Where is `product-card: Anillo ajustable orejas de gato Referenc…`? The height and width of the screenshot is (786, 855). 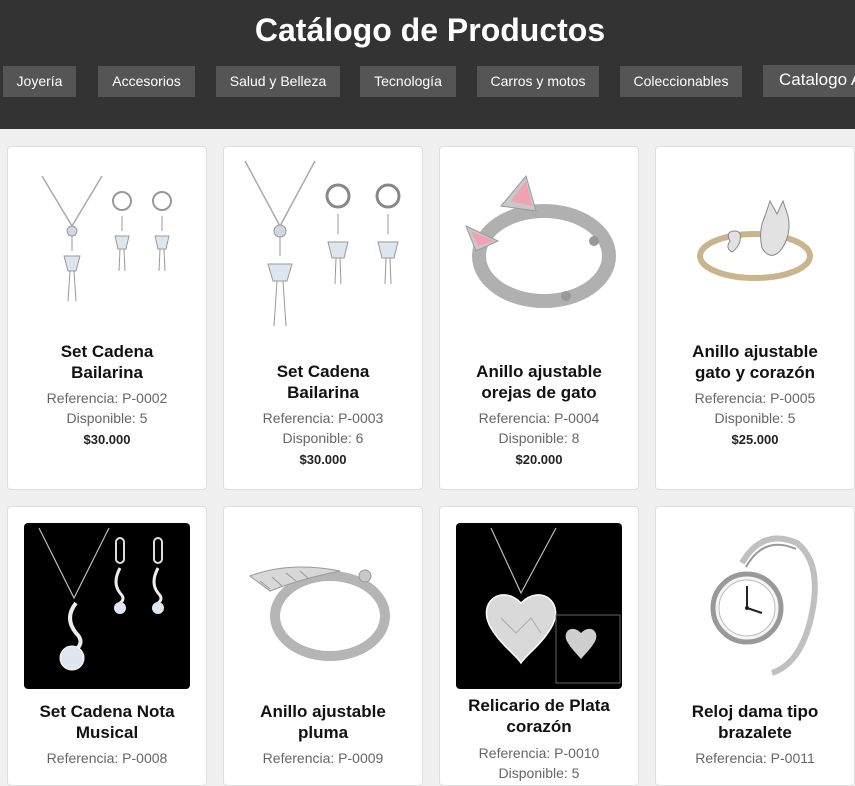
product-card: Anillo ajustable orejas de gato Referenc… is located at coordinates (539, 318).